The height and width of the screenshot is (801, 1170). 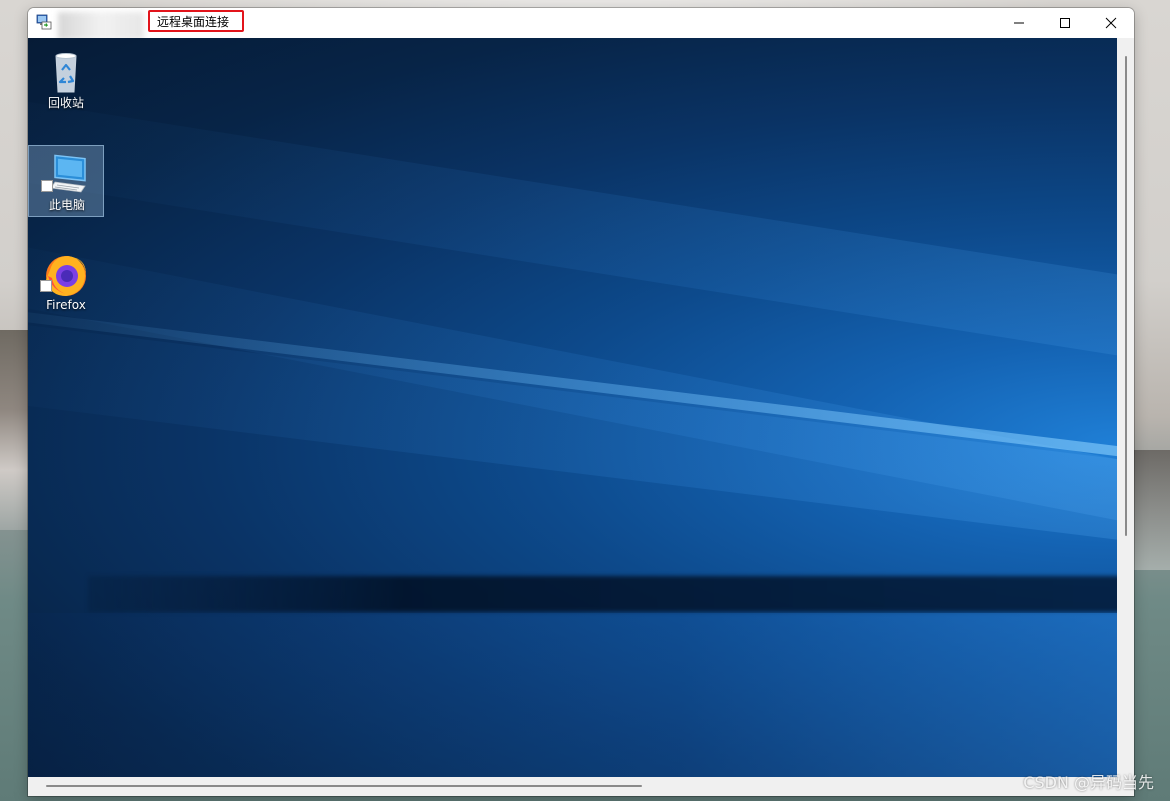 What do you see at coordinates (1150, 510) in the screenshot?
I see `host-wallpaper-hill-right` at bounding box center [1150, 510].